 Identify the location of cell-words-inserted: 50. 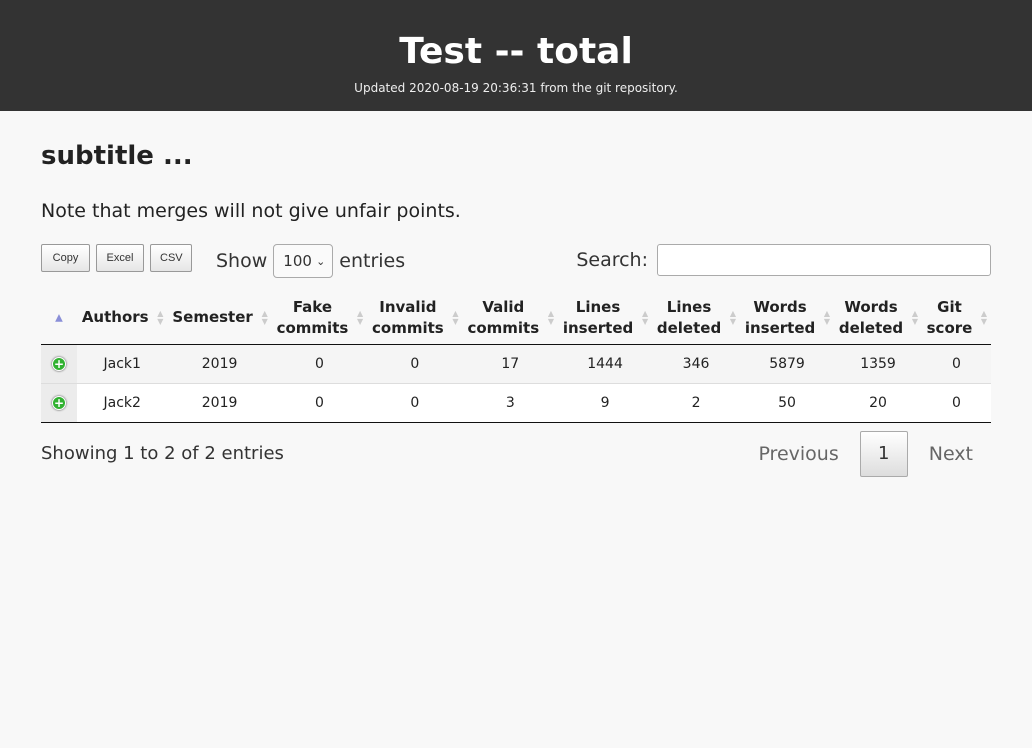
(787, 403).